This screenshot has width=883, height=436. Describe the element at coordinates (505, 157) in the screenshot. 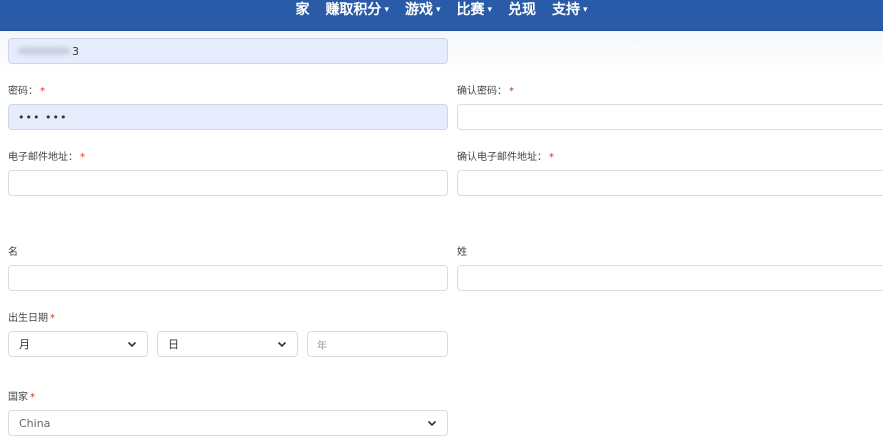

I see `confirm-email-label: 确认电子邮件地址： *` at that location.